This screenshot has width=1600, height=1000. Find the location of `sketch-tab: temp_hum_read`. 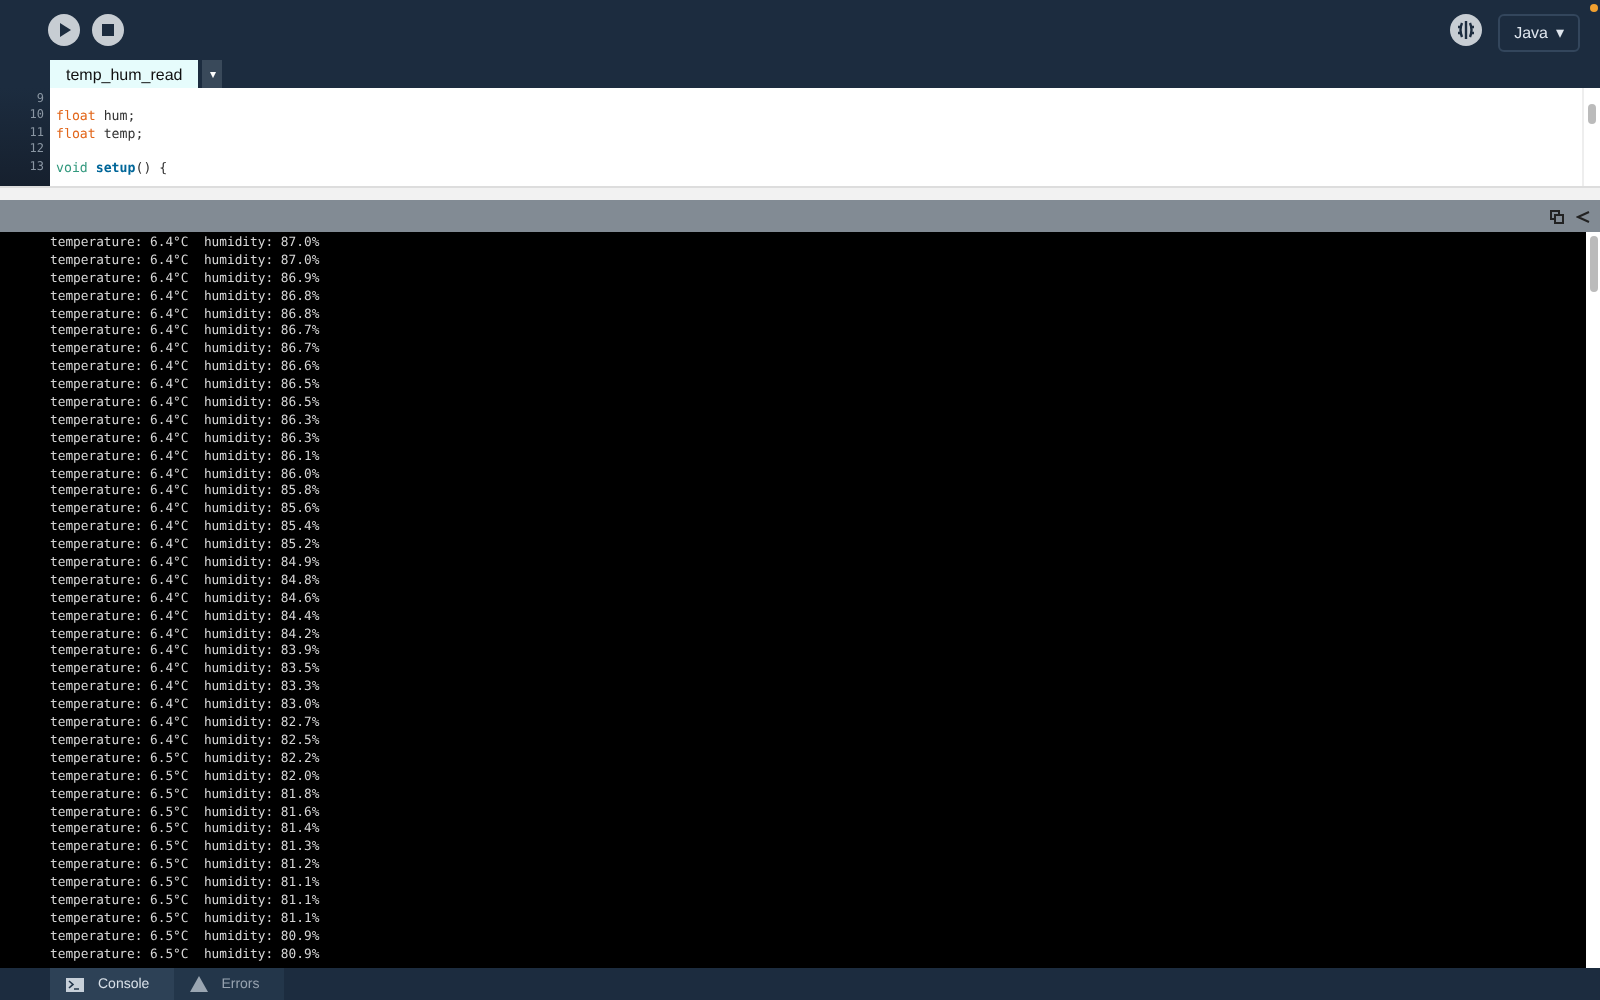

sketch-tab: temp_hum_read is located at coordinates (124, 74).